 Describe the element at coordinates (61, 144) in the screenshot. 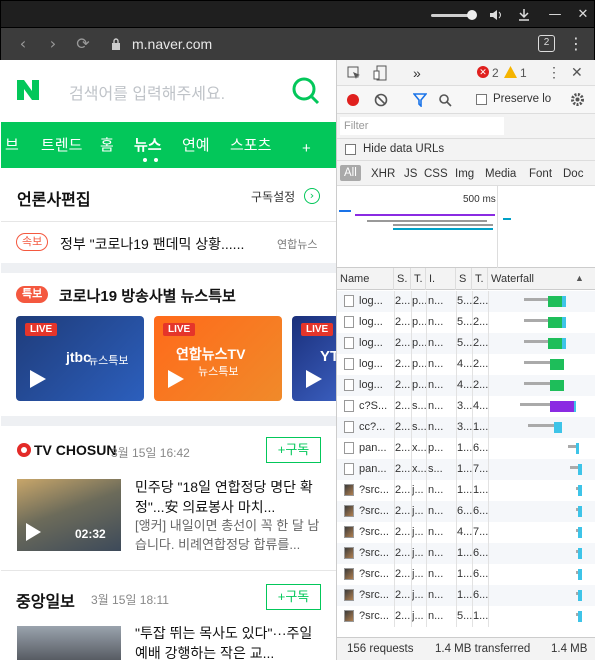

I see `tab-trend: 트렌드` at that location.